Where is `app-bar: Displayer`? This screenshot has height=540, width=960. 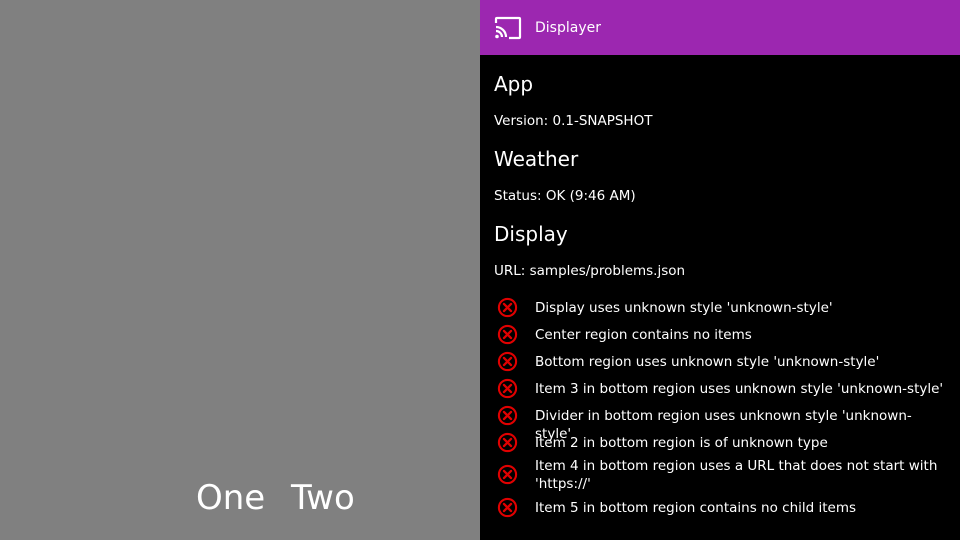 app-bar: Displayer is located at coordinates (720, 27).